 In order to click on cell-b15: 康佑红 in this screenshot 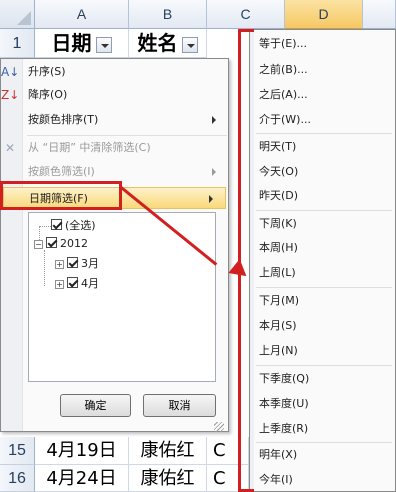, I will do `click(168, 451)`.